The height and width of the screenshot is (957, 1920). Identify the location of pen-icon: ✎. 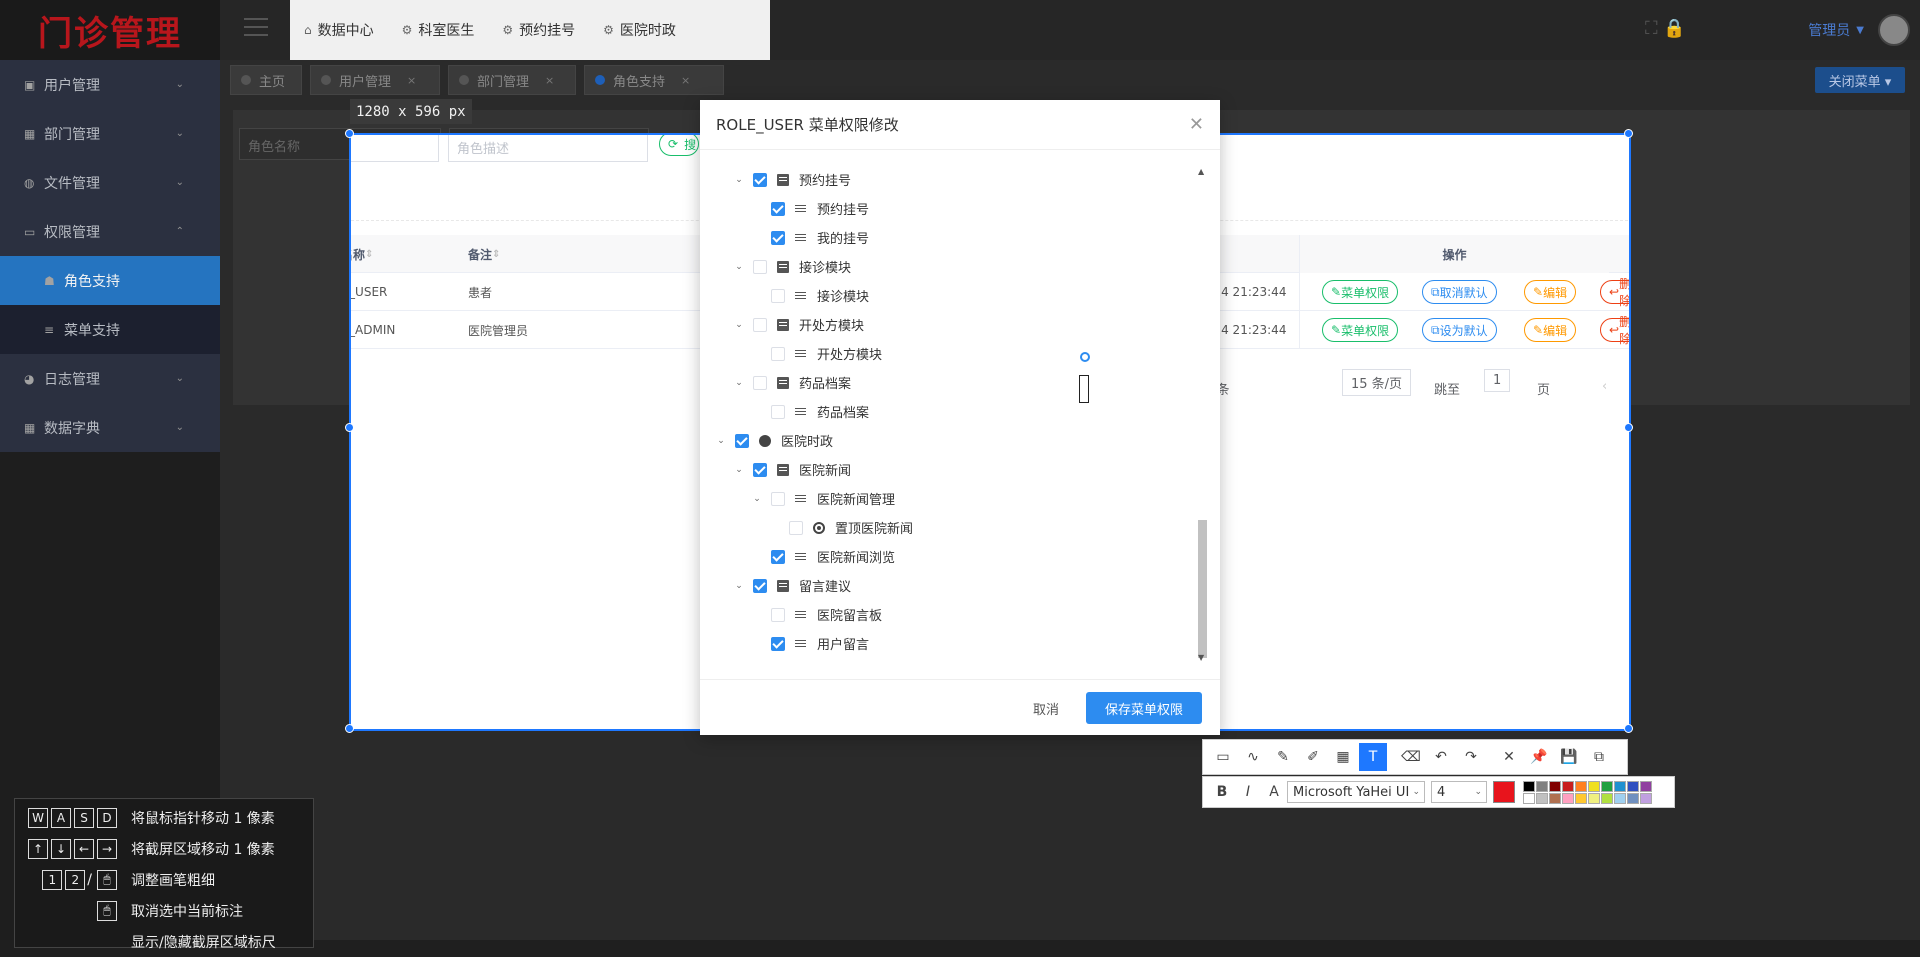
(1283, 757).